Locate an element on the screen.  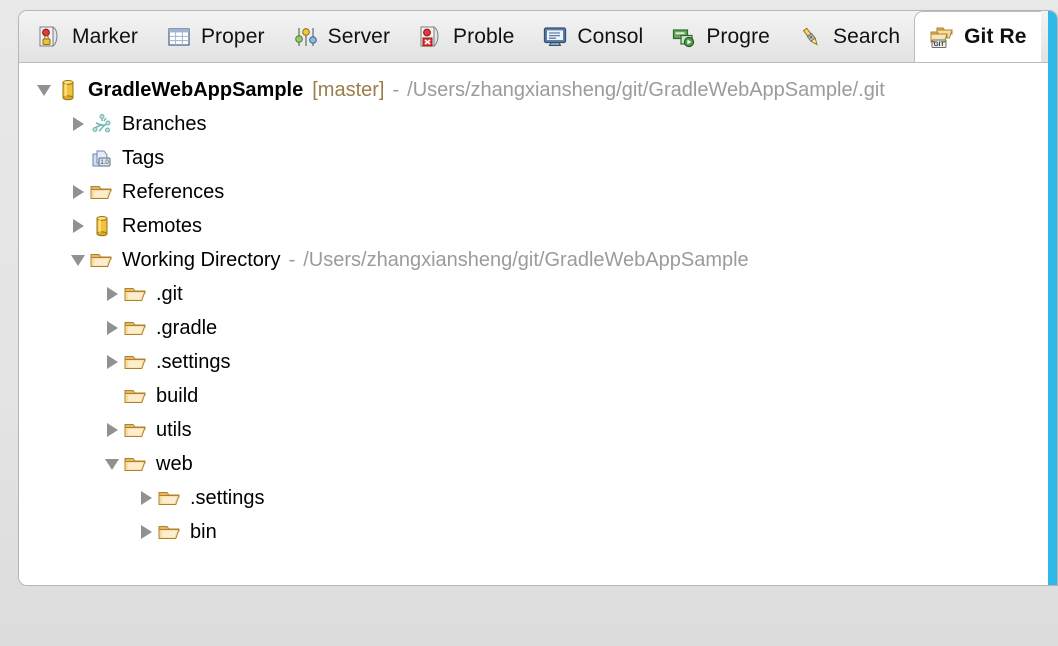
tab-progre: Progre is located at coordinates (720, 36).